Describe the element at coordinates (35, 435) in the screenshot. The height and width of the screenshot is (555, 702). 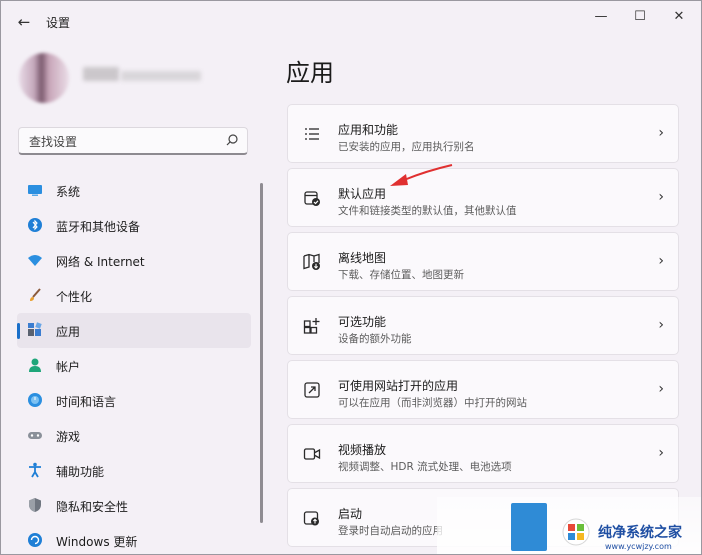
I see `gamepad-icon` at that location.